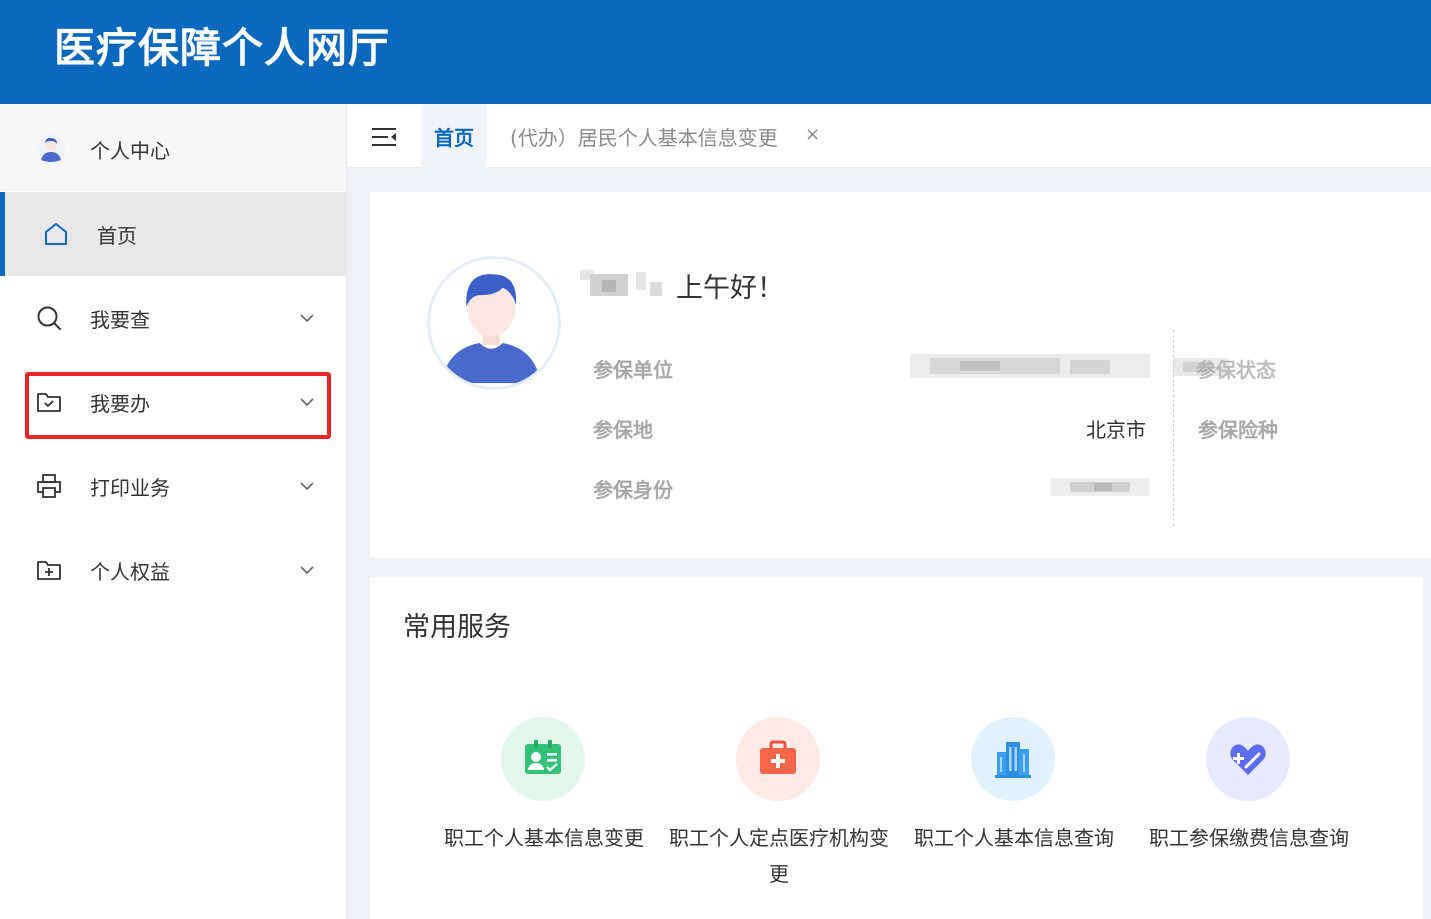 The image size is (1431, 919). Describe the element at coordinates (173, 234) in the screenshot. I see `sidebar-item-home: 首页` at that location.